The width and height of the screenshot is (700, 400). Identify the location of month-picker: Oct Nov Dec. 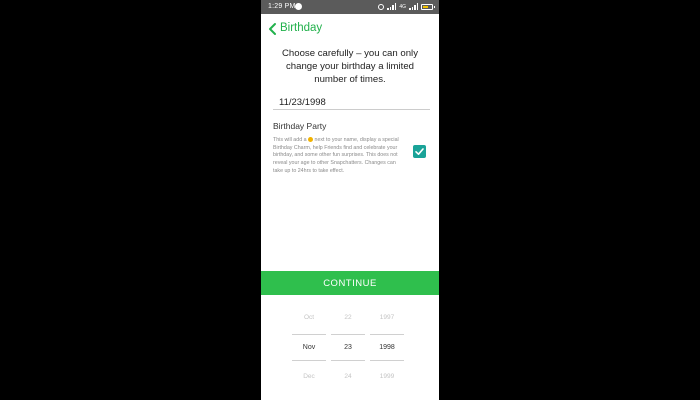
(309, 352).